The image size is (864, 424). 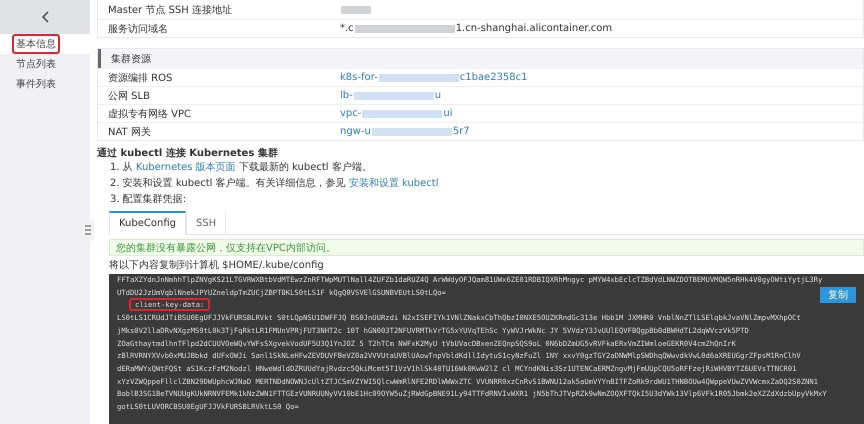 What do you see at coordinates (45, 44) in the screenshot?
I see `sidebar-item: 基本信息` at bounding box center [45, 44].